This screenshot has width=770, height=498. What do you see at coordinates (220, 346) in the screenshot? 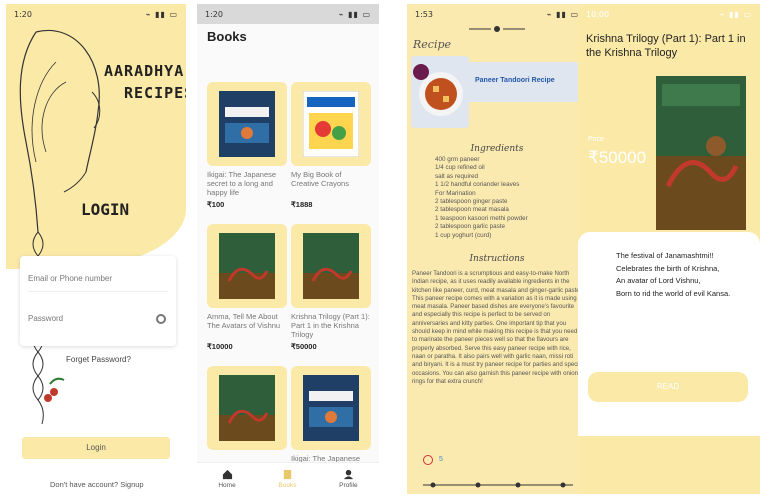
I see `book-price: ₹10000` at bounding box center [220, 346].